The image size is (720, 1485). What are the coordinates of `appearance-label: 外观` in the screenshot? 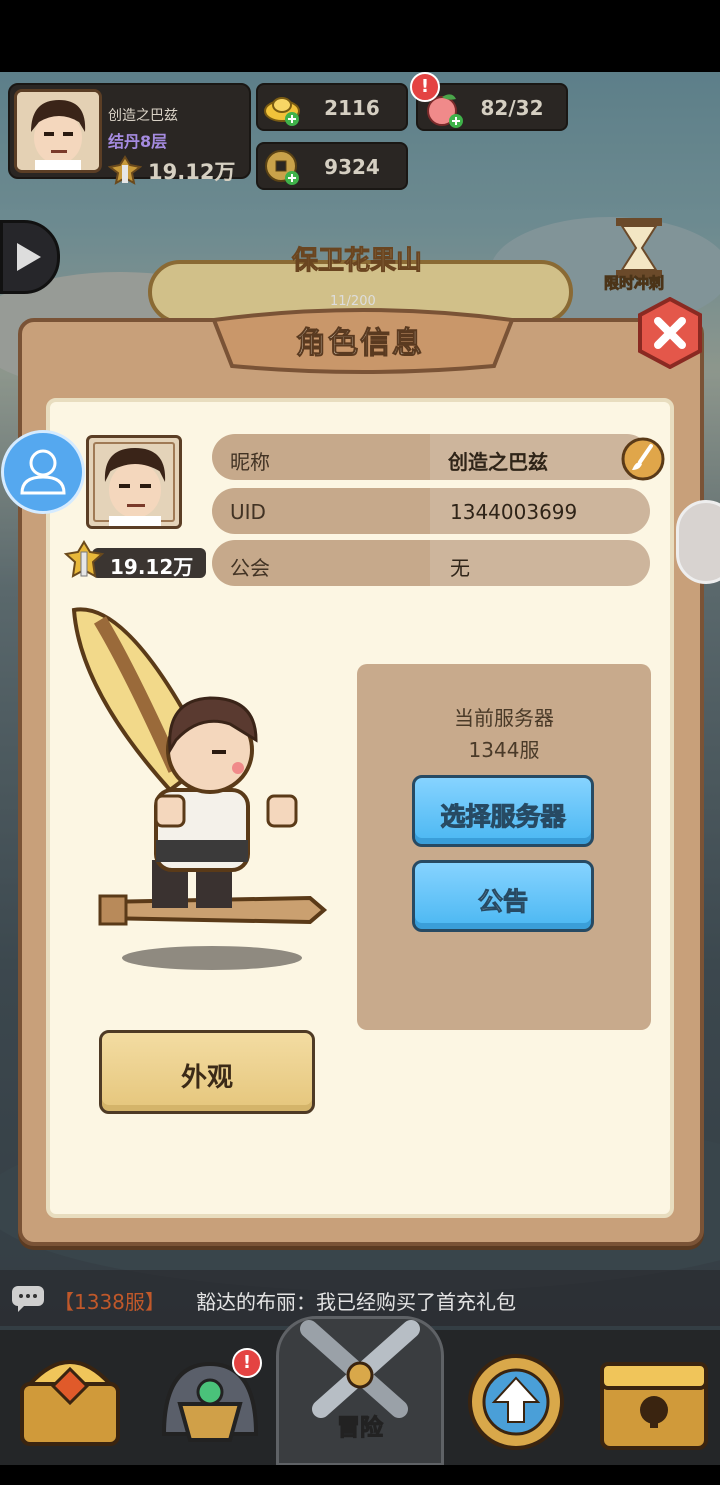 It's located at (206, 1078).